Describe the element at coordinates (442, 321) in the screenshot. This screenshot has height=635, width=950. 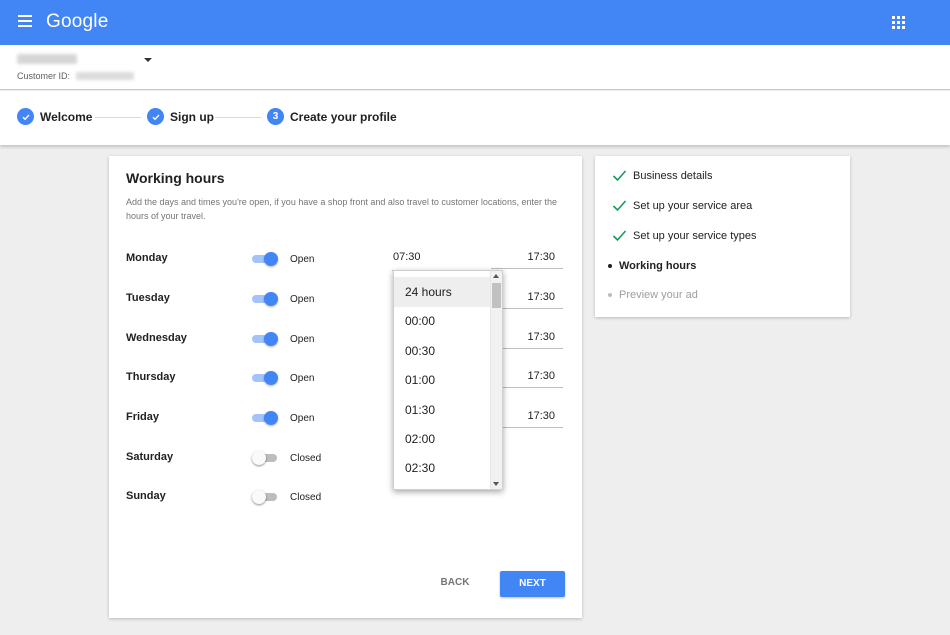
I see `time-option: 00:00` at that location.